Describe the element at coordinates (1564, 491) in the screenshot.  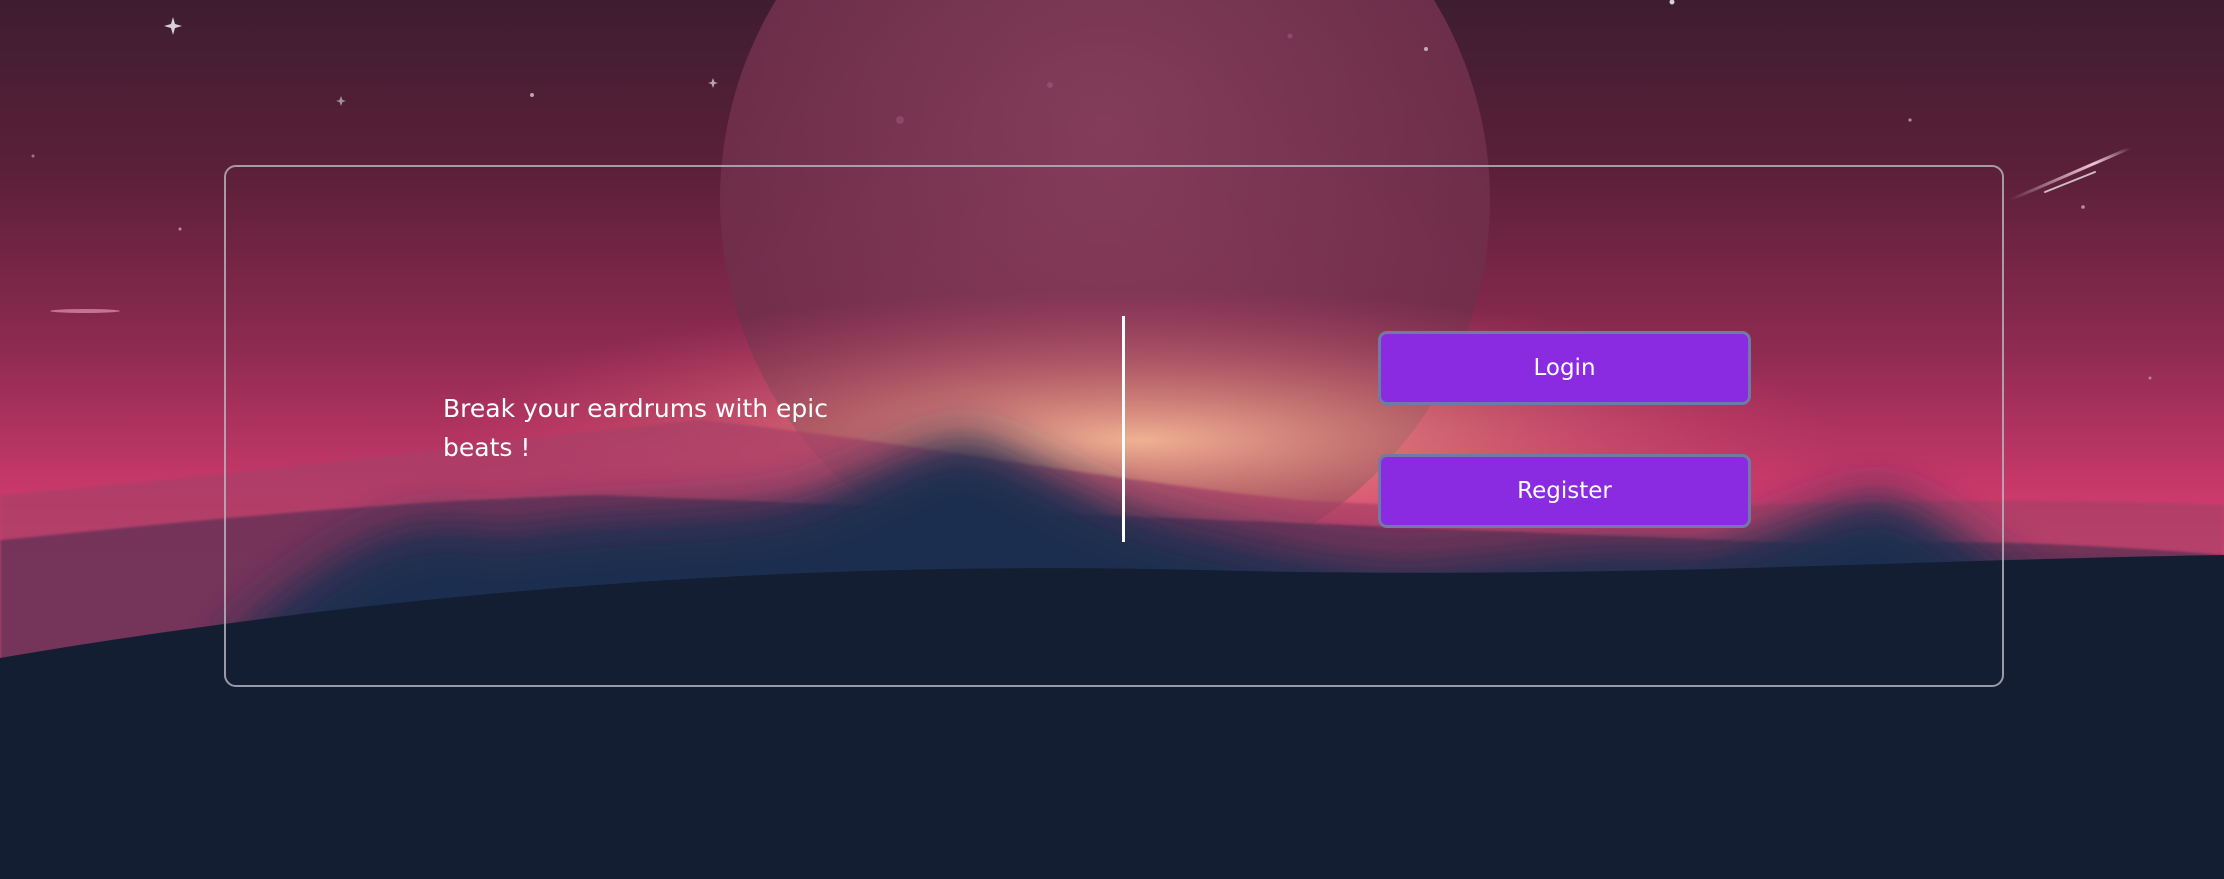
I see `register-button: Register` at that location.